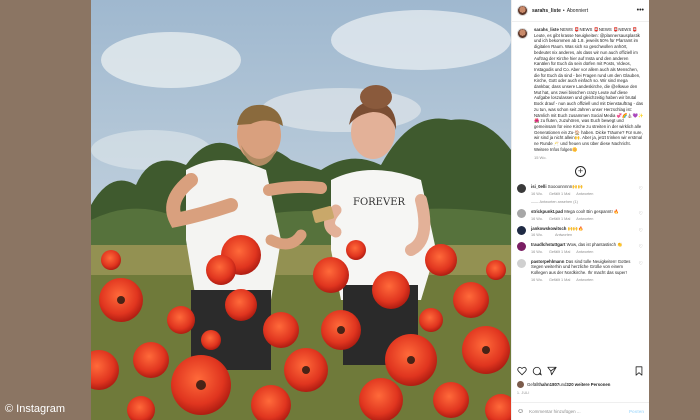 This screenshot has width=700, height=420. What do you see at coordinates (580, 172) in the screenshot?
I see `plus-circle-icon: +` at bounding box center [580, 172].